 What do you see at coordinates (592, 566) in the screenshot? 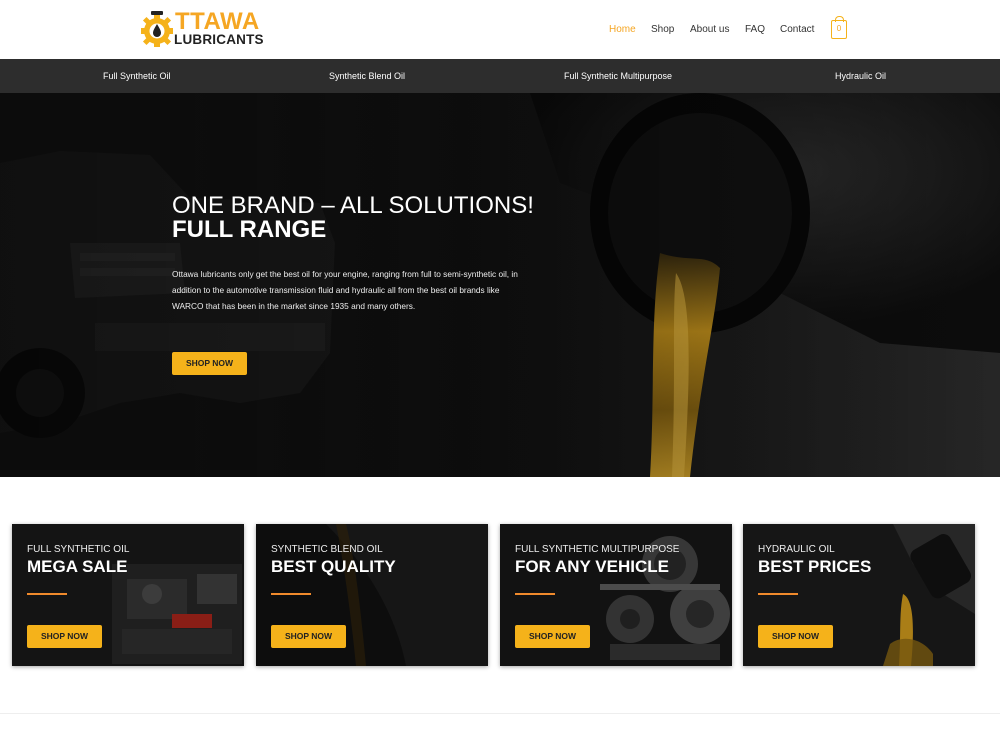
I see `card-title: FOR ANY VEHICLE` at bounding box center [592, 566].